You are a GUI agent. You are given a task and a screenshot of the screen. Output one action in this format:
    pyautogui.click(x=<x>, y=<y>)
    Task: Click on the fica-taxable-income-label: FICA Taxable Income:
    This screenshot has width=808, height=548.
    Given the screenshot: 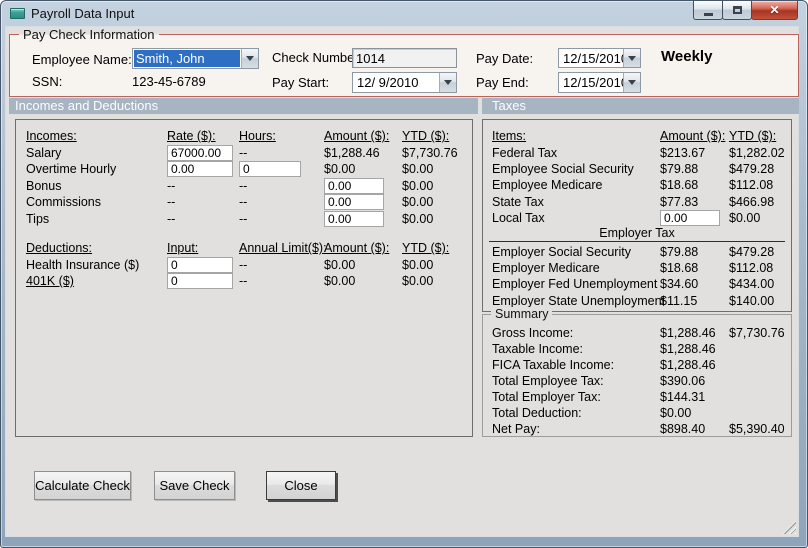 What is the action you would take?
    pyautogui.click(x=553, y=365)
    